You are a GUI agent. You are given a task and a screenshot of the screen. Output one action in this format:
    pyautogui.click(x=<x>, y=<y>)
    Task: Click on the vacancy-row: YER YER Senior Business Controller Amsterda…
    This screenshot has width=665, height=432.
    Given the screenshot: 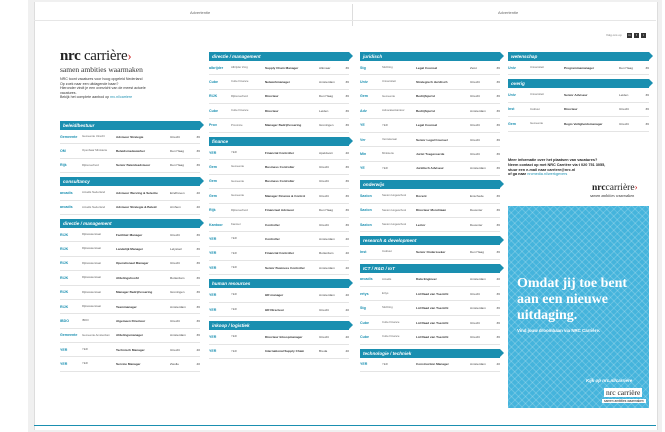 What is the action you would take?
    pyautogui.click(x=279, y=268)
    